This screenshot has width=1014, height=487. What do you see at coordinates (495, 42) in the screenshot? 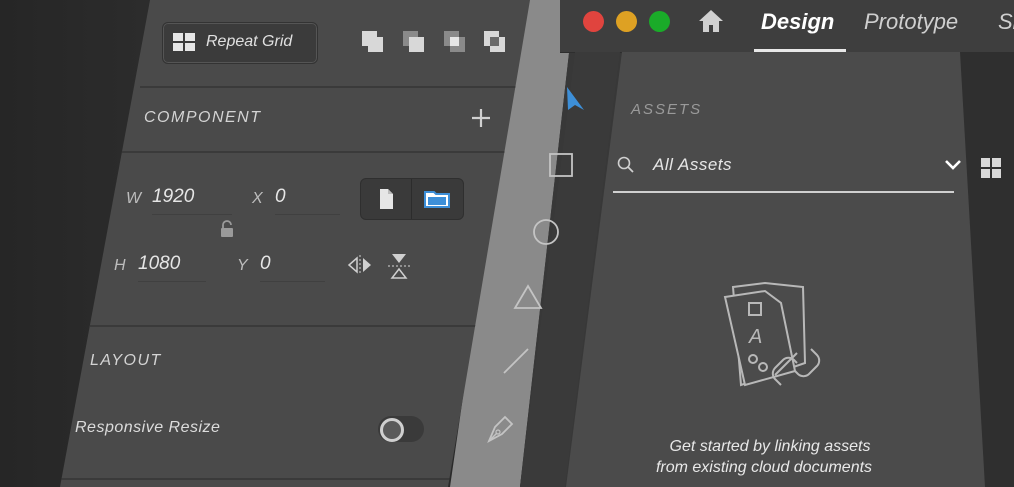
I see `boolean-exclude-icon` at bounding box center [495, 42].